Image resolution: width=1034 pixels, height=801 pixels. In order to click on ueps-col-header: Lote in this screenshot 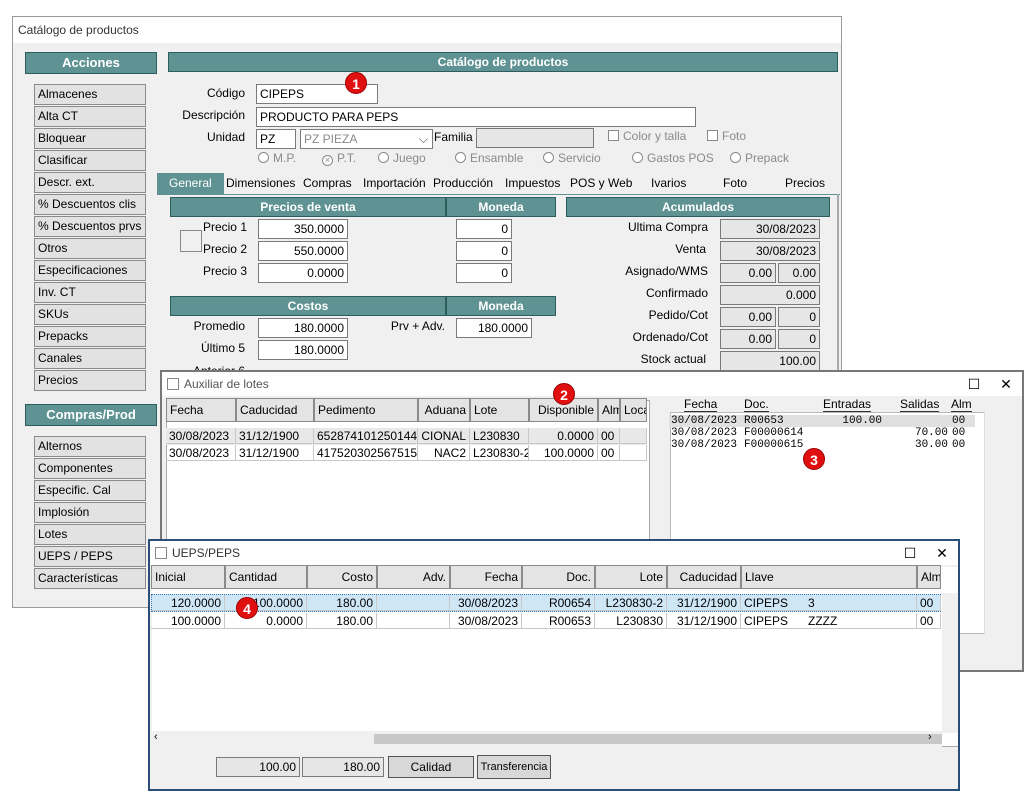, I will do `click(631, 577)`.